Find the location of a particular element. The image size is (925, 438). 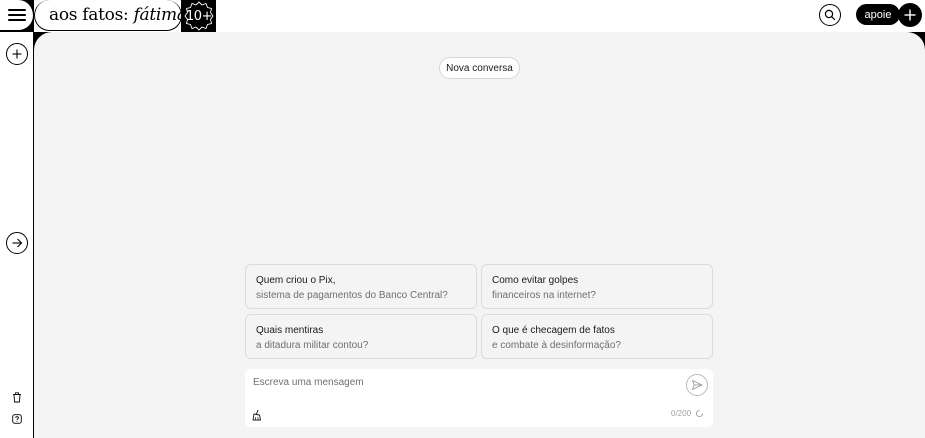

logo-italic: fátima is located at coordinates (160, 15).